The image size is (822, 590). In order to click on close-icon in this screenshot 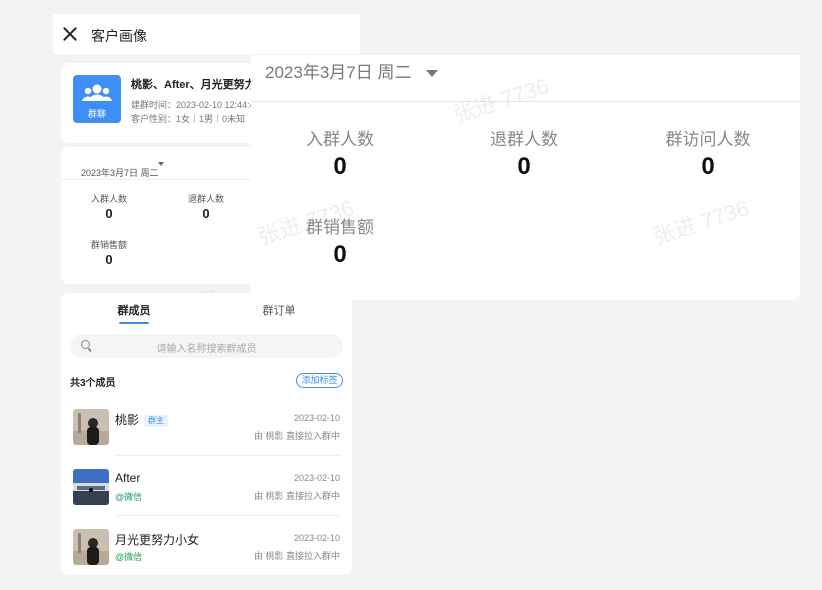, I will do `click(70, 34)`.